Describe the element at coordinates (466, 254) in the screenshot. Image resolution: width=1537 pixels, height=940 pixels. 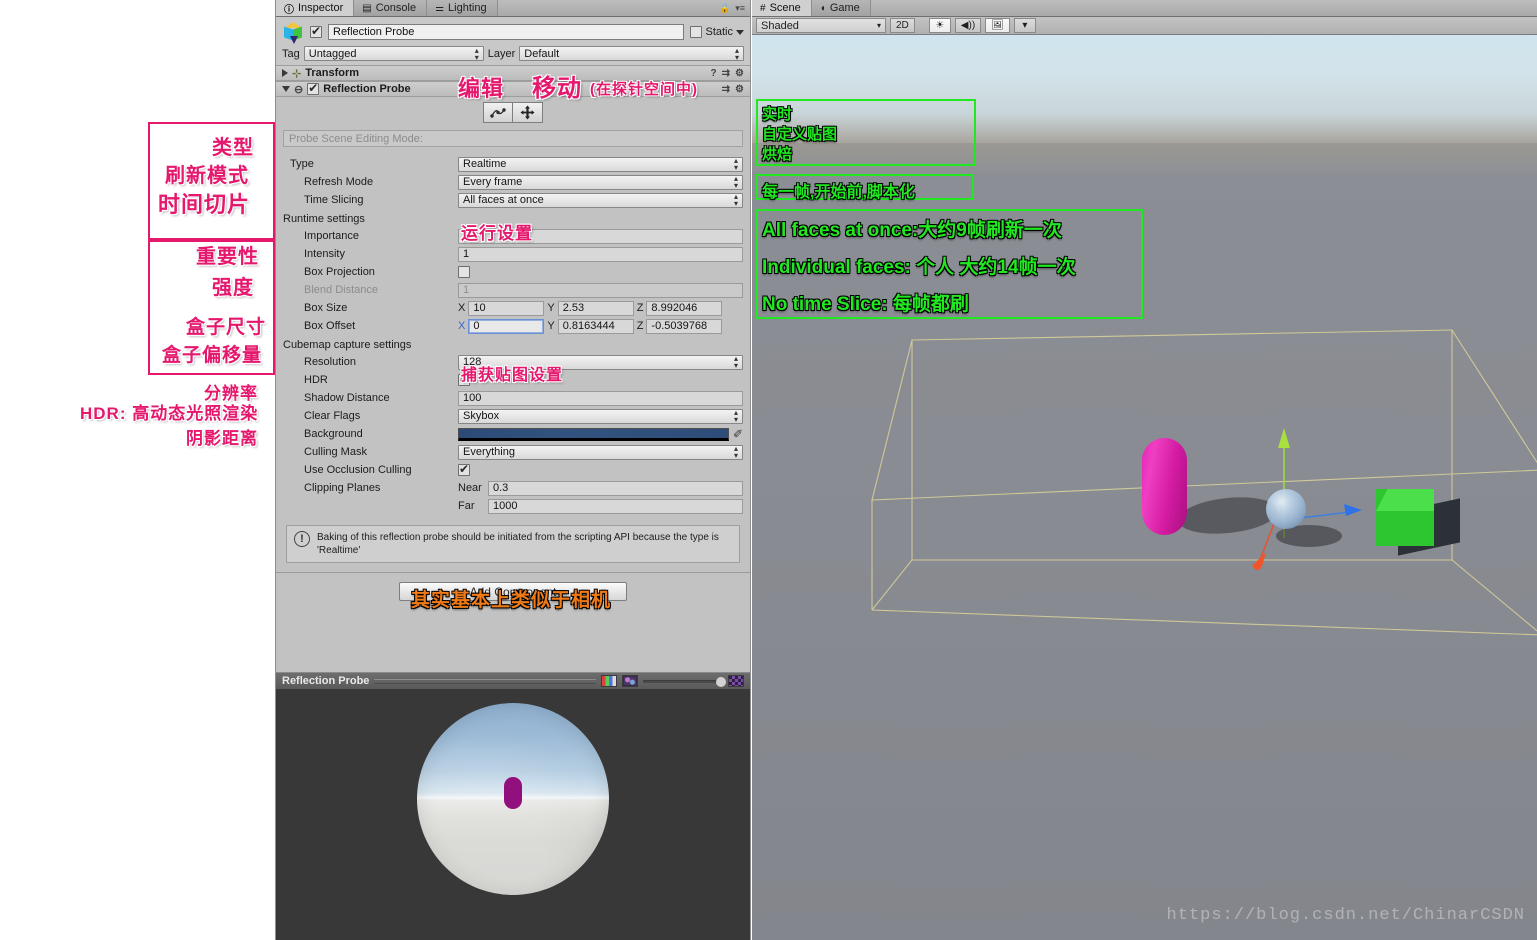
I see `intensity-value: 1` at that location.